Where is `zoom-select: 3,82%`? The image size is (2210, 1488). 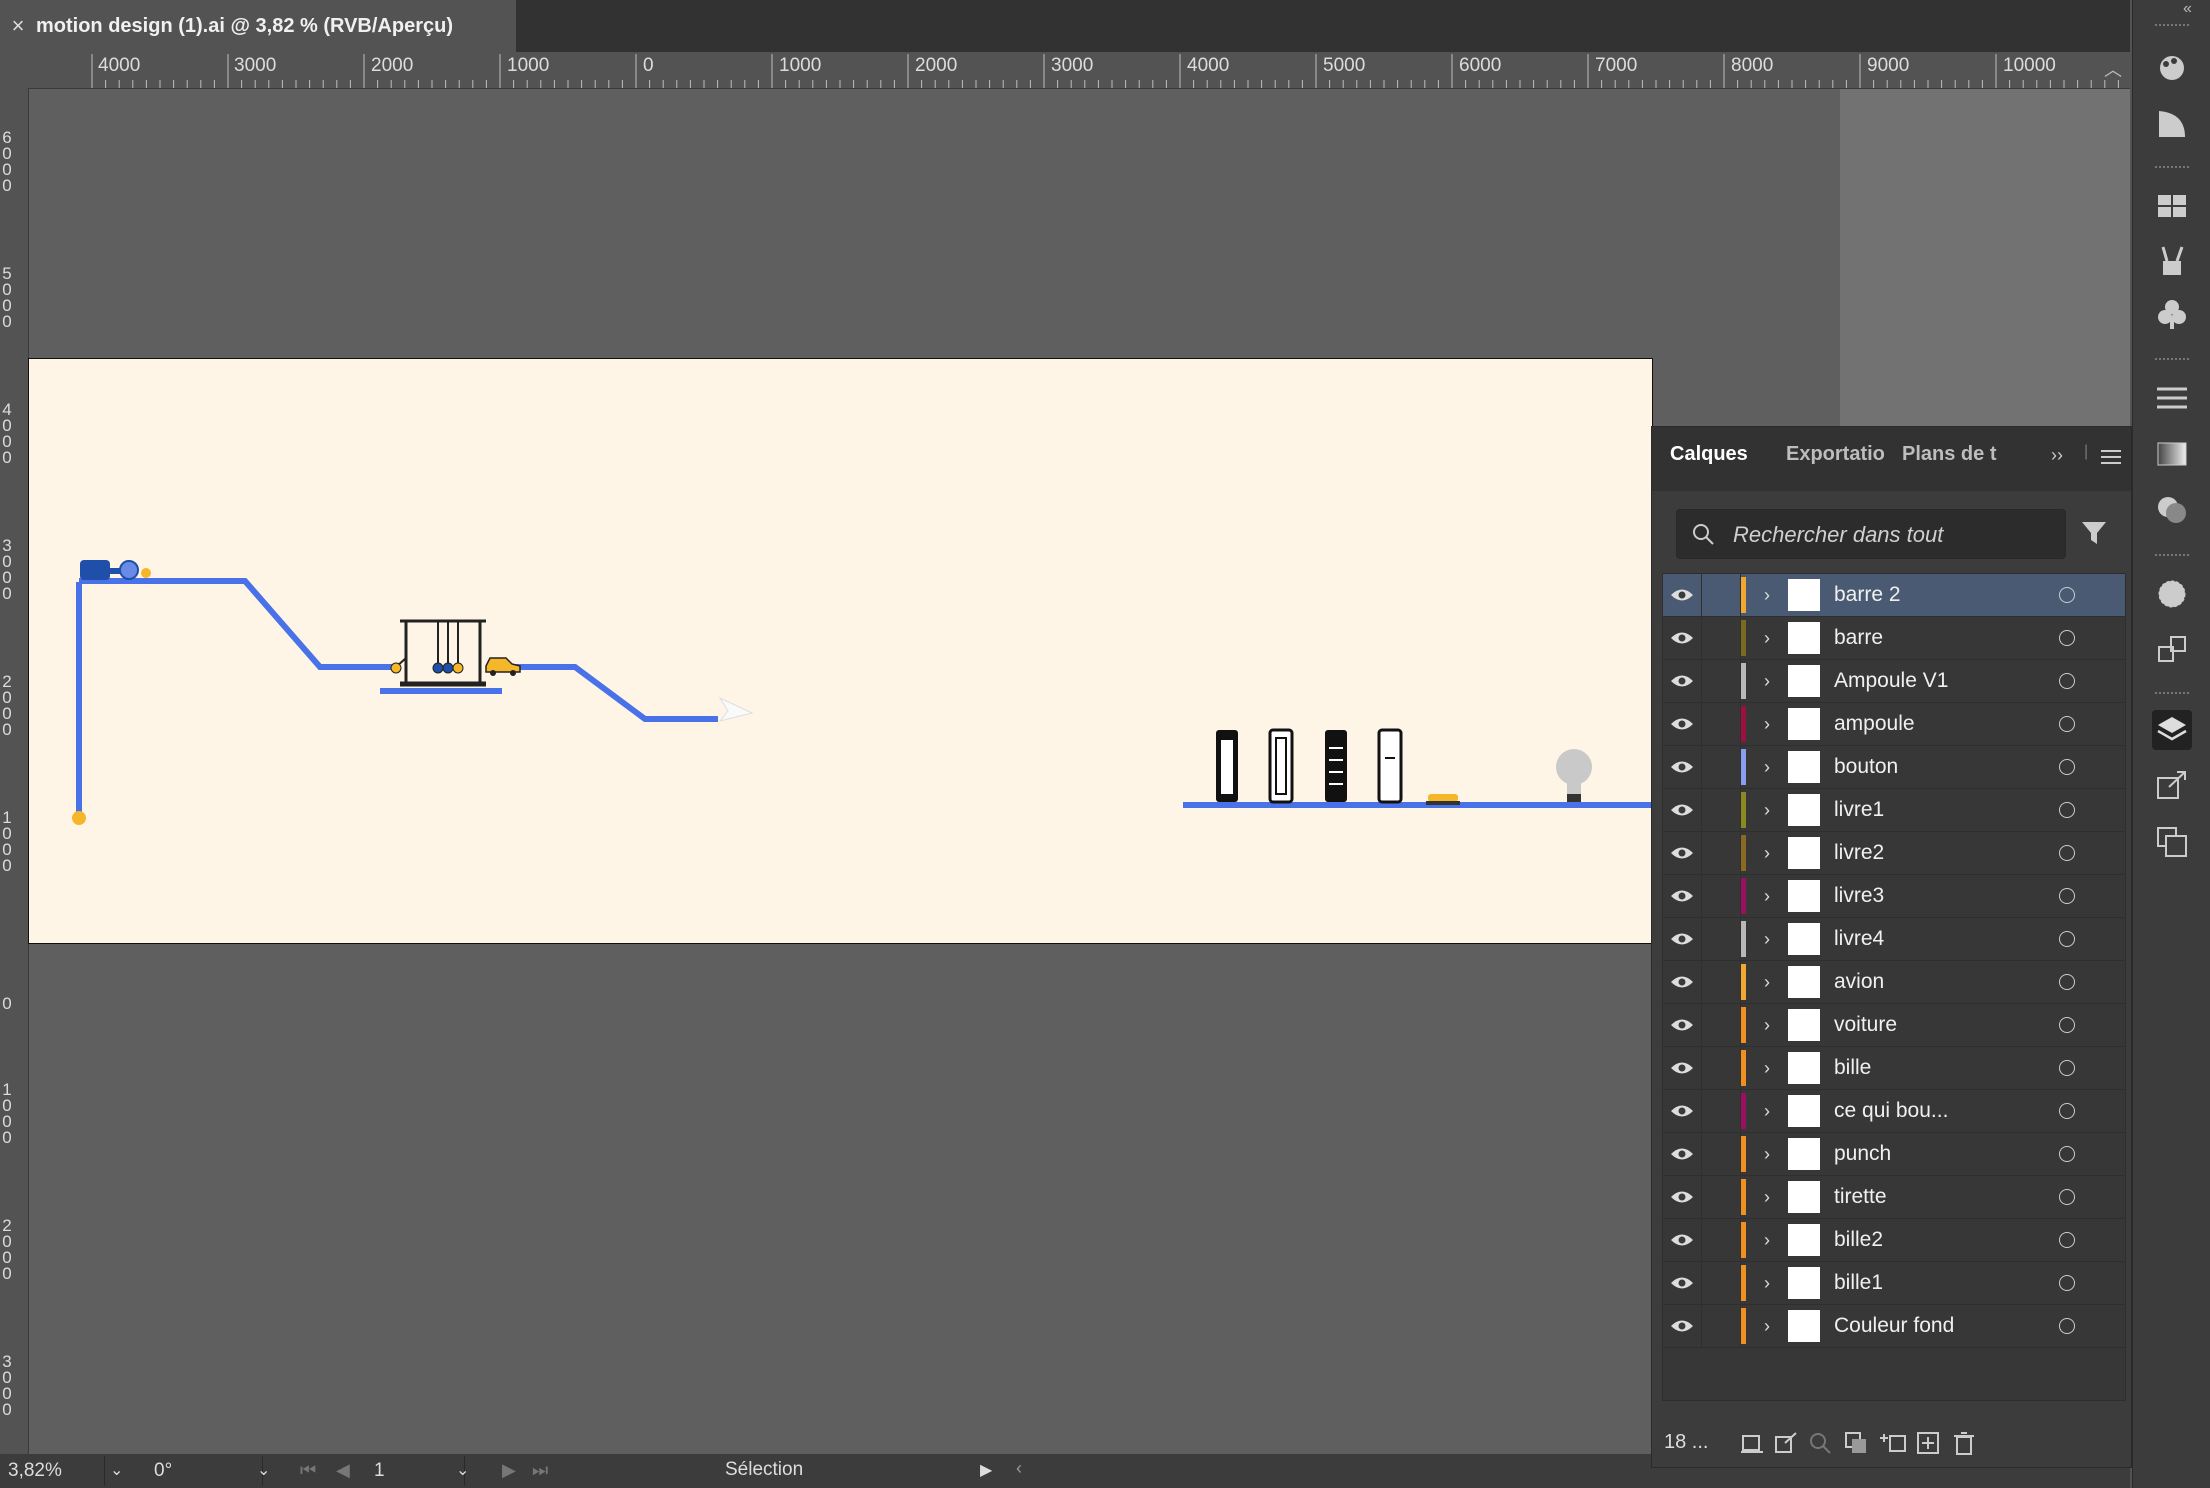
zoom-select: 3,82% is located at coordinates (52, 1471).